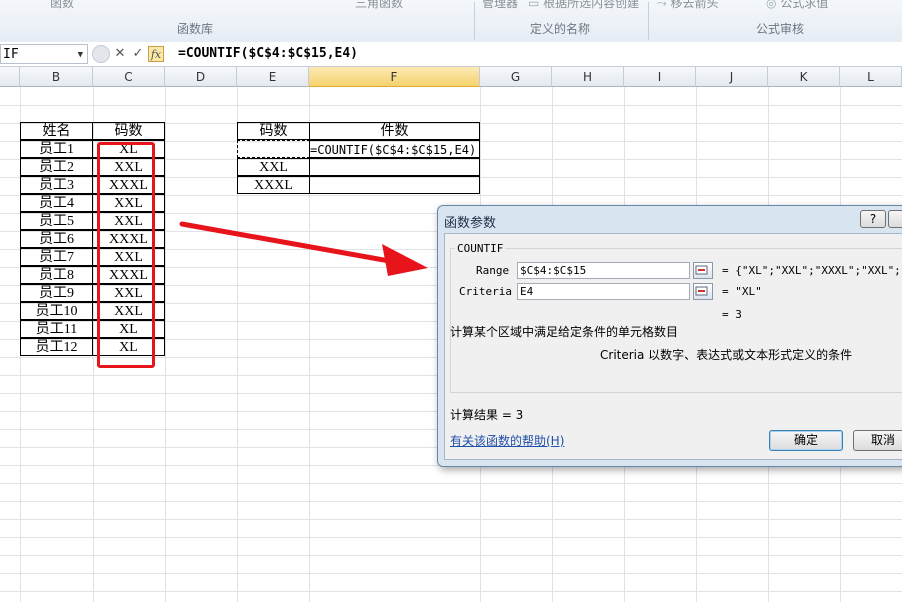  I want to click on table-cell-name: 员工2, so click(56, 167).